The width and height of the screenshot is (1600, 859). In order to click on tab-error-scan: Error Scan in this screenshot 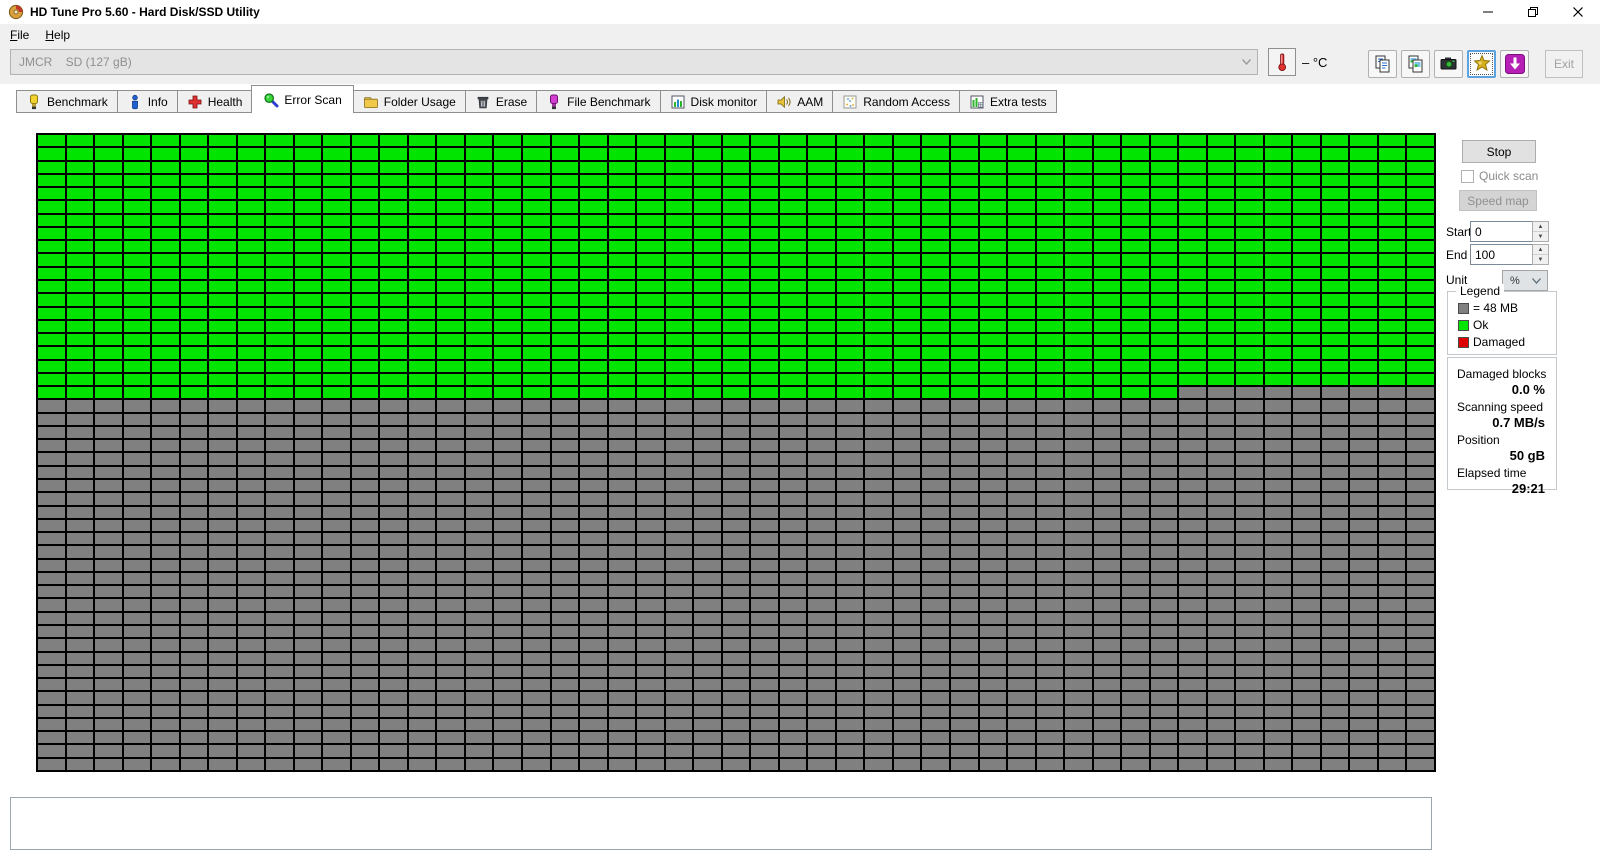, I will do `click(302, 99)`.